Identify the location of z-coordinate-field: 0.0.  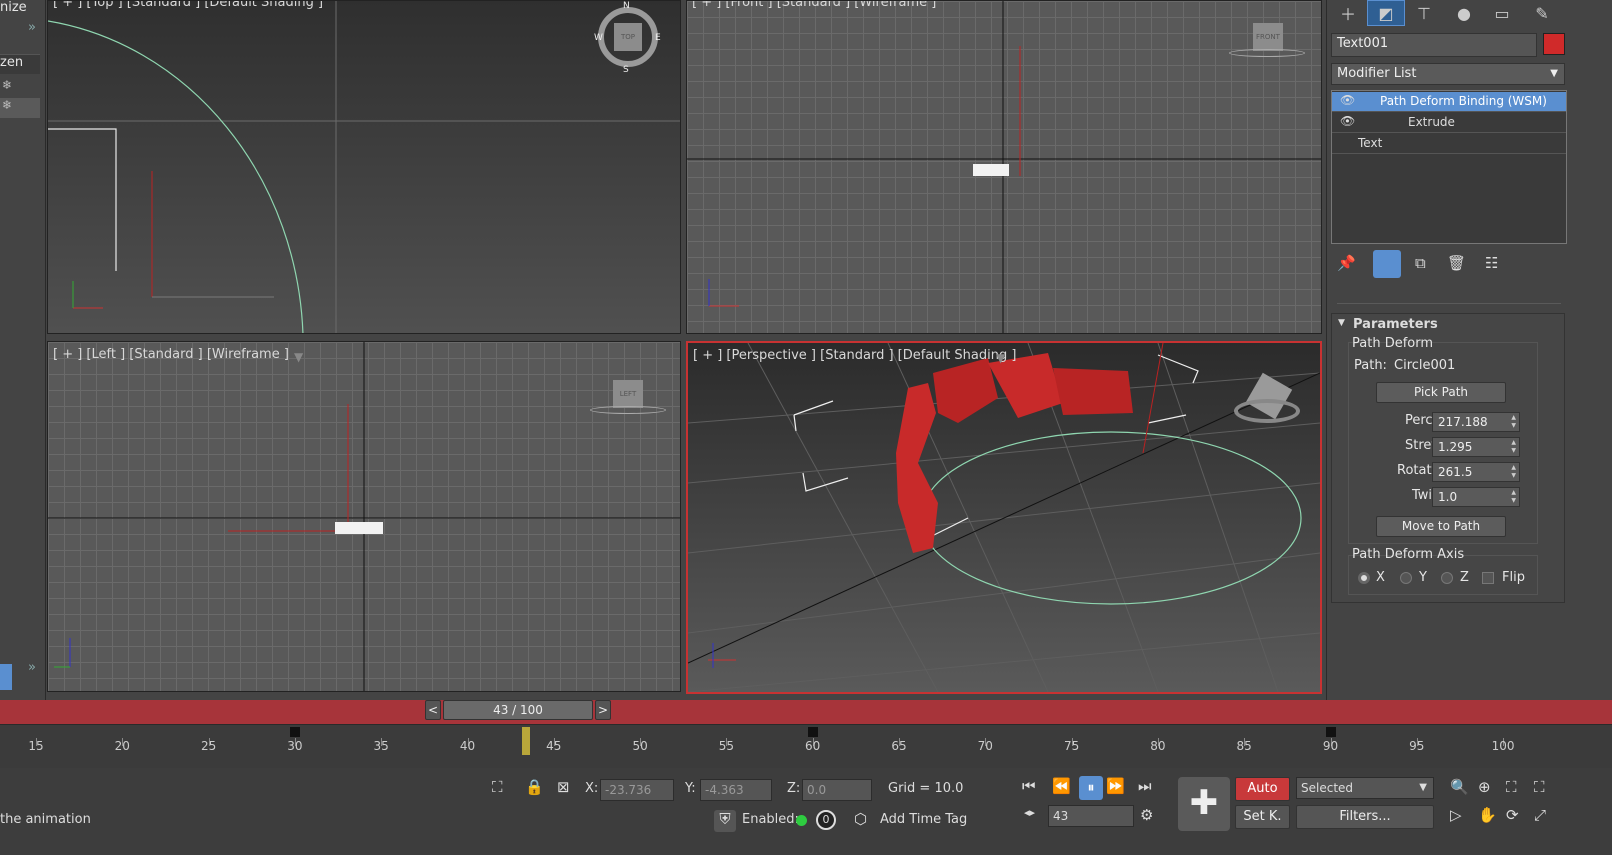
(837, 790).